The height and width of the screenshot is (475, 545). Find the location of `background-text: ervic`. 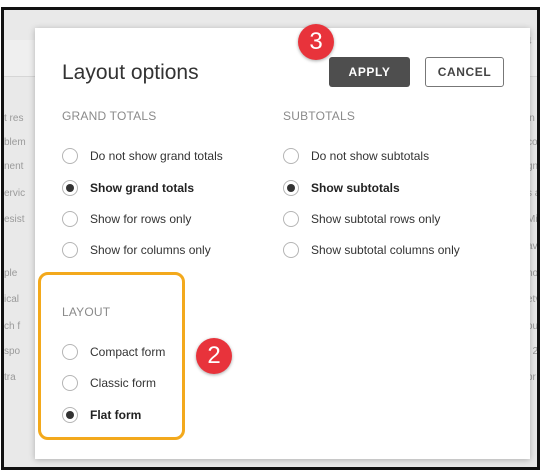

background-text: ervic is located at coordinates (15, 193).